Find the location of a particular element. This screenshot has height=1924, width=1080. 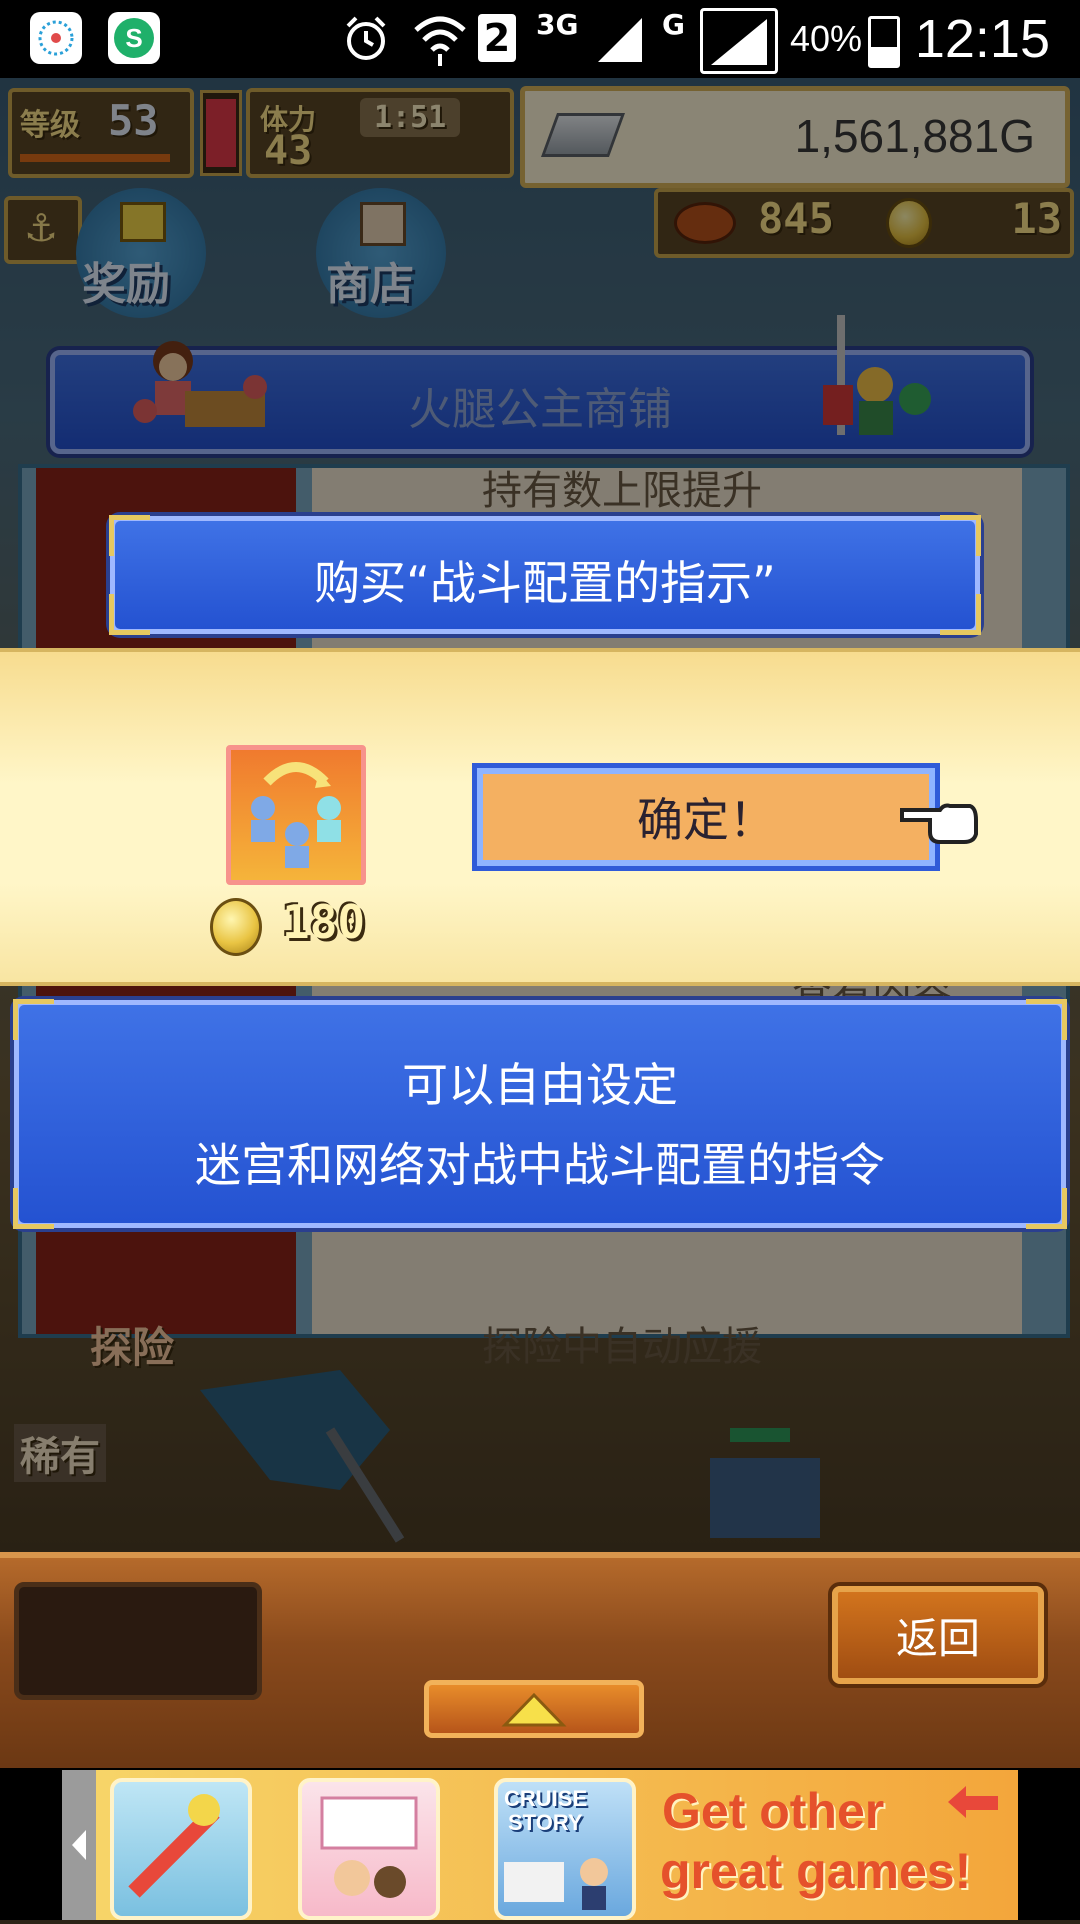

purchase-title-panel: 购买“战斗配置的指示” is located at coordinates (545, 575).